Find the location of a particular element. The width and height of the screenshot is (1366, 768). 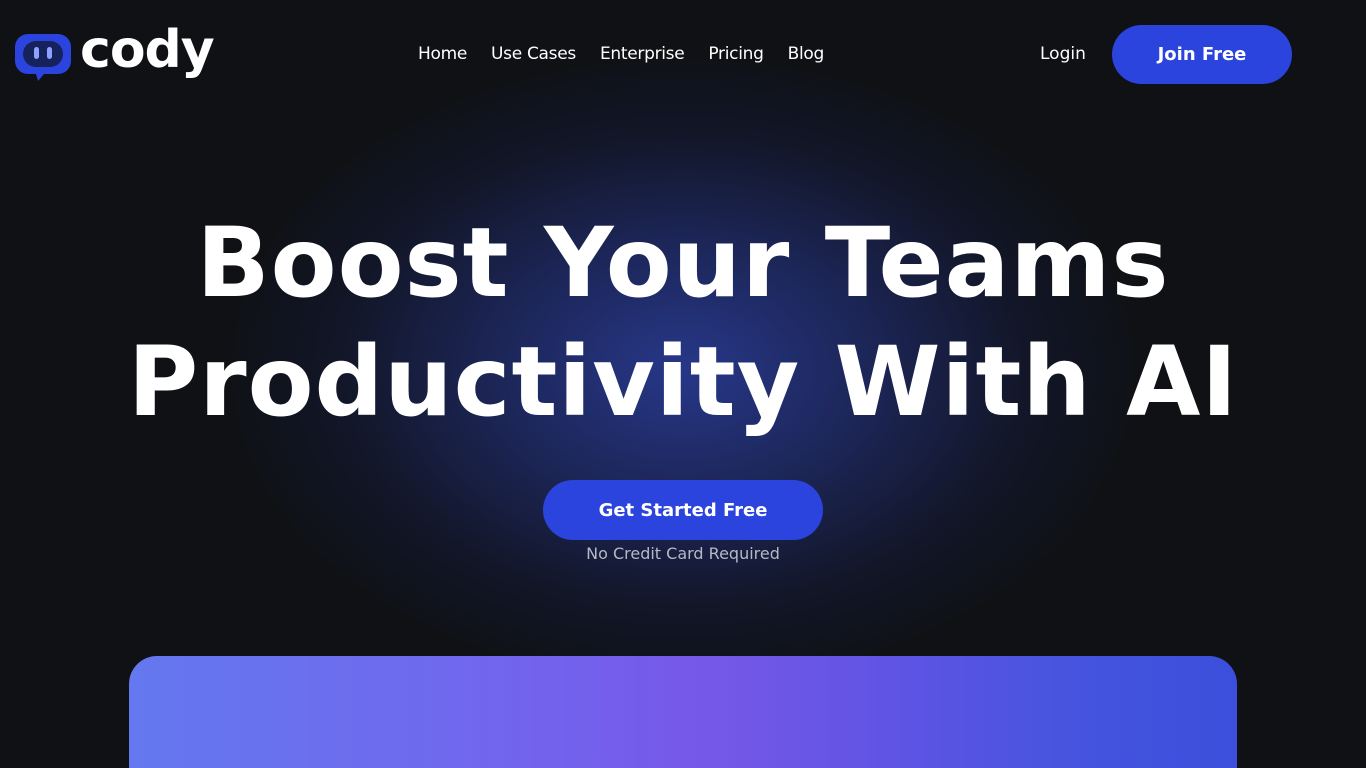

nav-item-home: Home is located at coordinates (442, 54).